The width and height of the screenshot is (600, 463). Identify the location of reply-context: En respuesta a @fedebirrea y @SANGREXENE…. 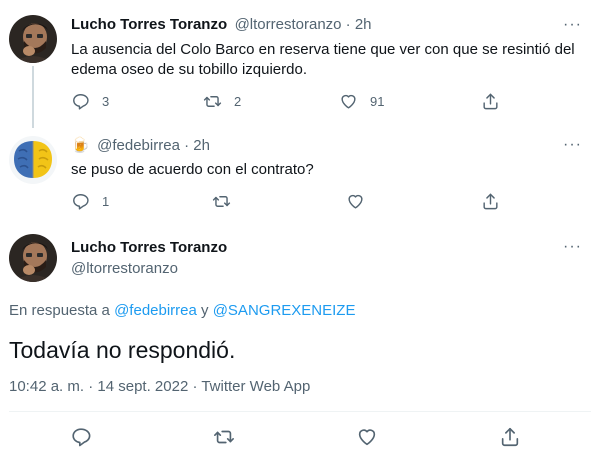
(182, 310).